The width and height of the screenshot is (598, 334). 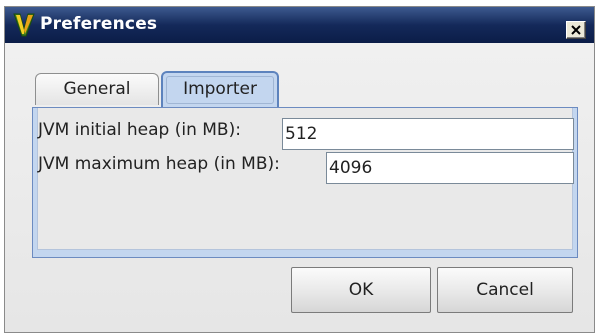 I want to click on tab-general: General, so click(x=97, y=89).